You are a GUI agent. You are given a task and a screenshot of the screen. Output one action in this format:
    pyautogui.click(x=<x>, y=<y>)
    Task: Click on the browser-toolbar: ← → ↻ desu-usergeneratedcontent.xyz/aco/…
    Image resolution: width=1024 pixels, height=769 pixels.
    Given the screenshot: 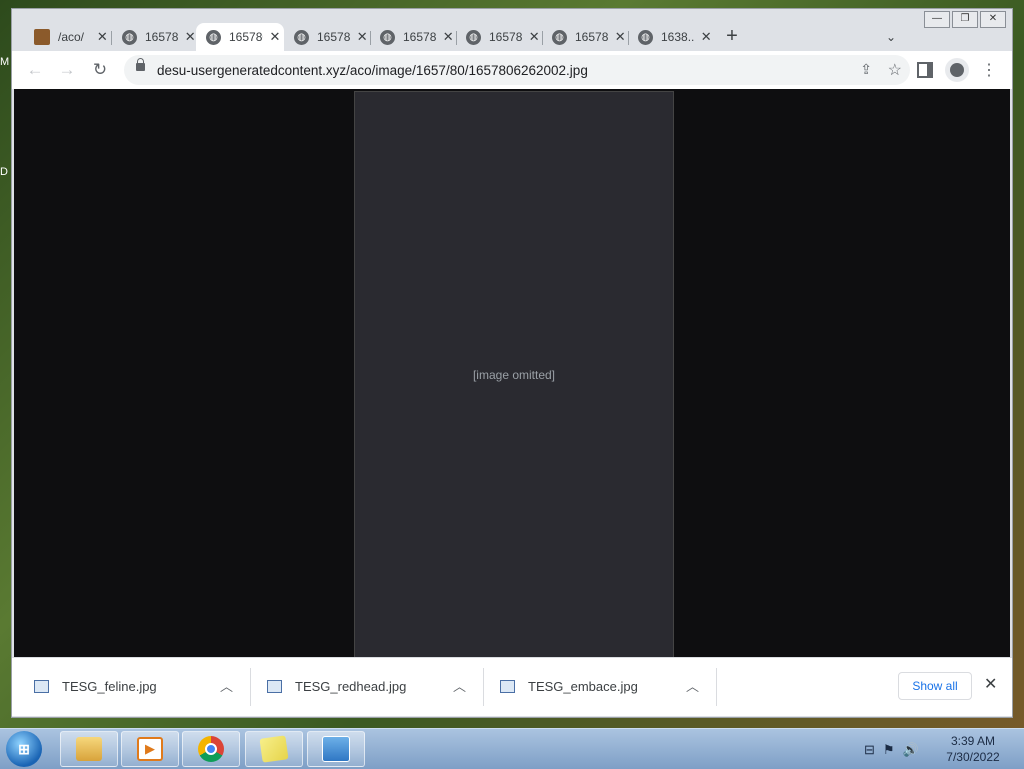 What is the action you would take?
    pyautogui.click(x=512, y=70)
    